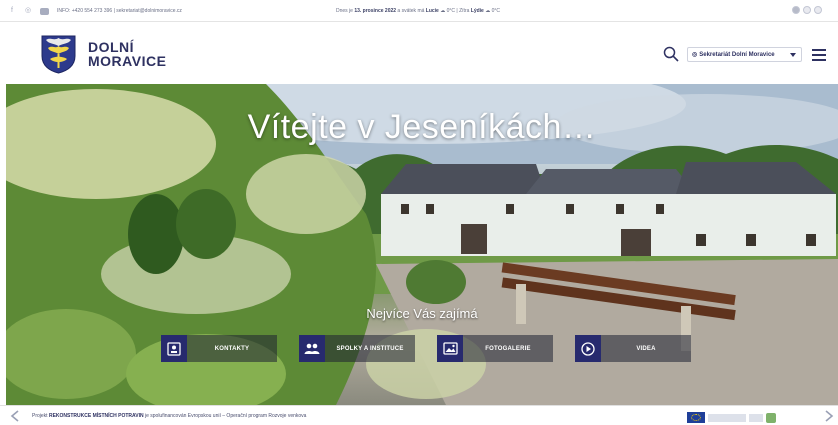 The width and height of the screenshot is (838, 425). What do you see at coordinates (15, 416) in the screenshot?
I see `chevron-left-icon` at bounding box center [15, 416].